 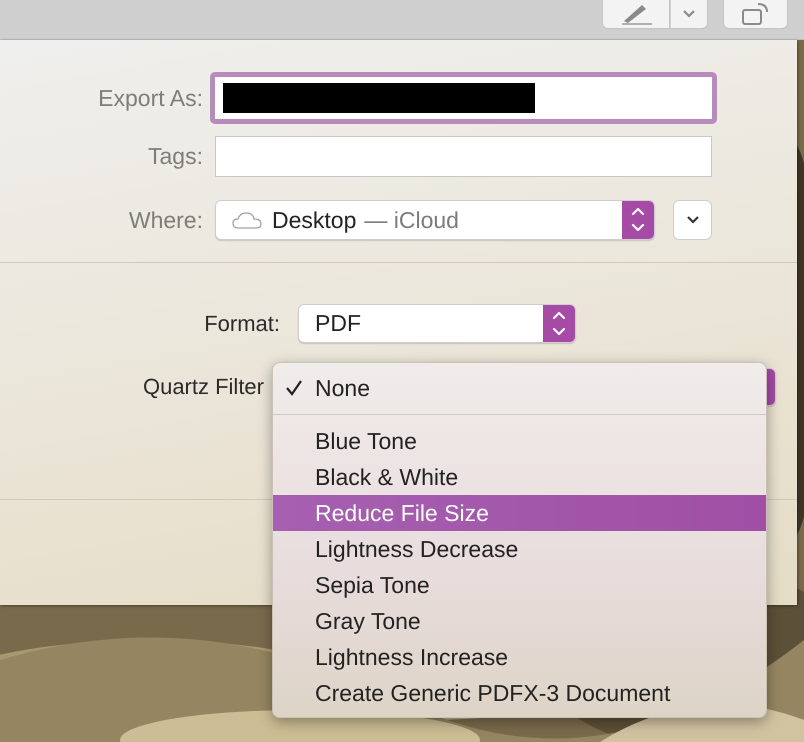 What do you see at coordinates (519, 441) in the screenshot?
I see `menu-item: Blue Tone` at bounding box center [519, 441].